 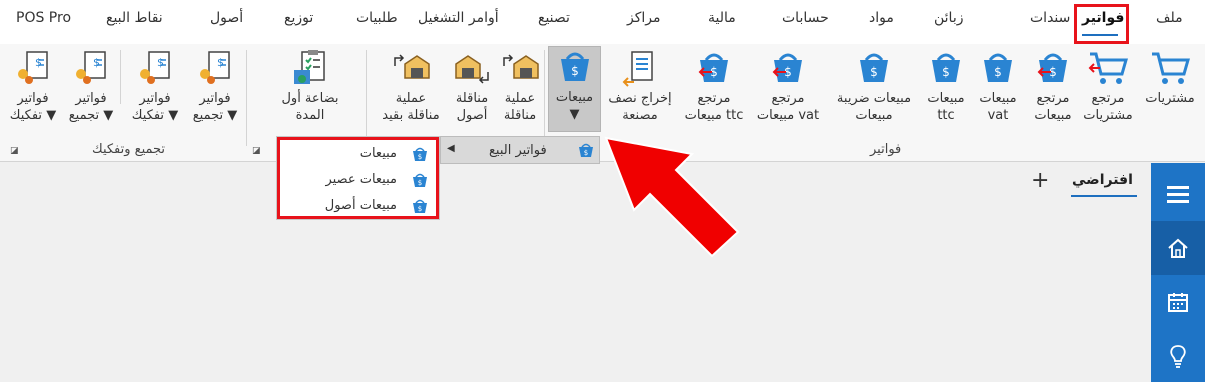 What do you see at coordinates (377, 18) in the screenshot?
I see `tab-requests: طلبيات` at bounding box center [377, 18].